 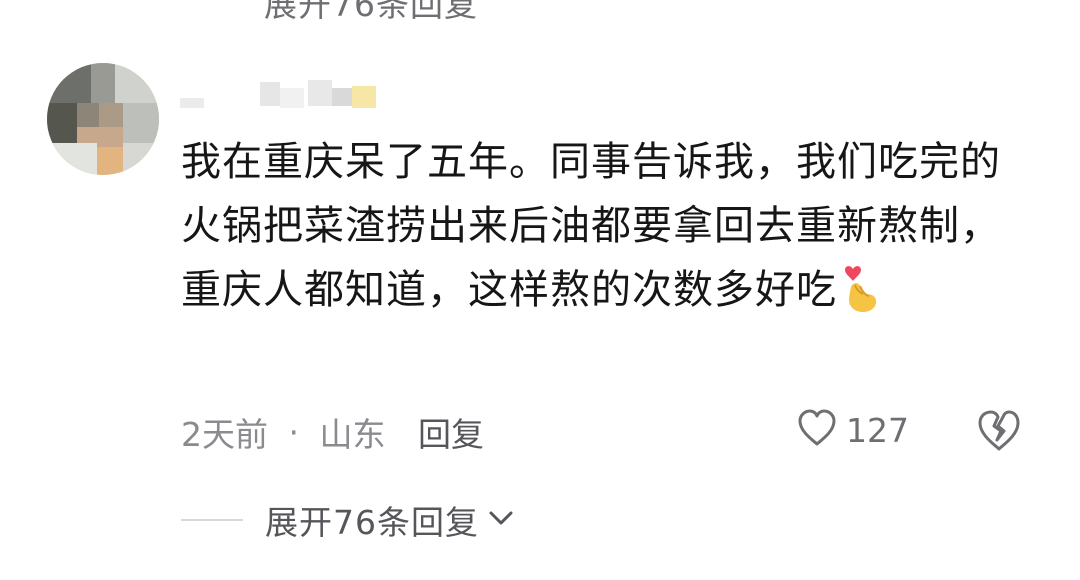 I want to click on comment-meta: 2天前 · 山东 回复, so click(x=332, y=431).